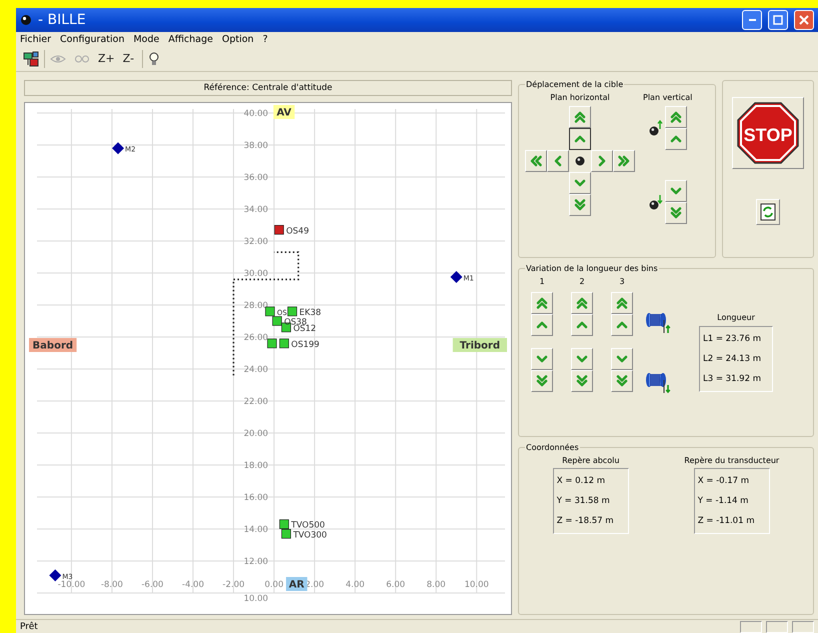 Image resolution: width=818 pixels, height=633 pixels. What do you see at coordinates (190, 39) in the screenshot?
I see `menu-item: Affichage` at bounding box center [190, 39].